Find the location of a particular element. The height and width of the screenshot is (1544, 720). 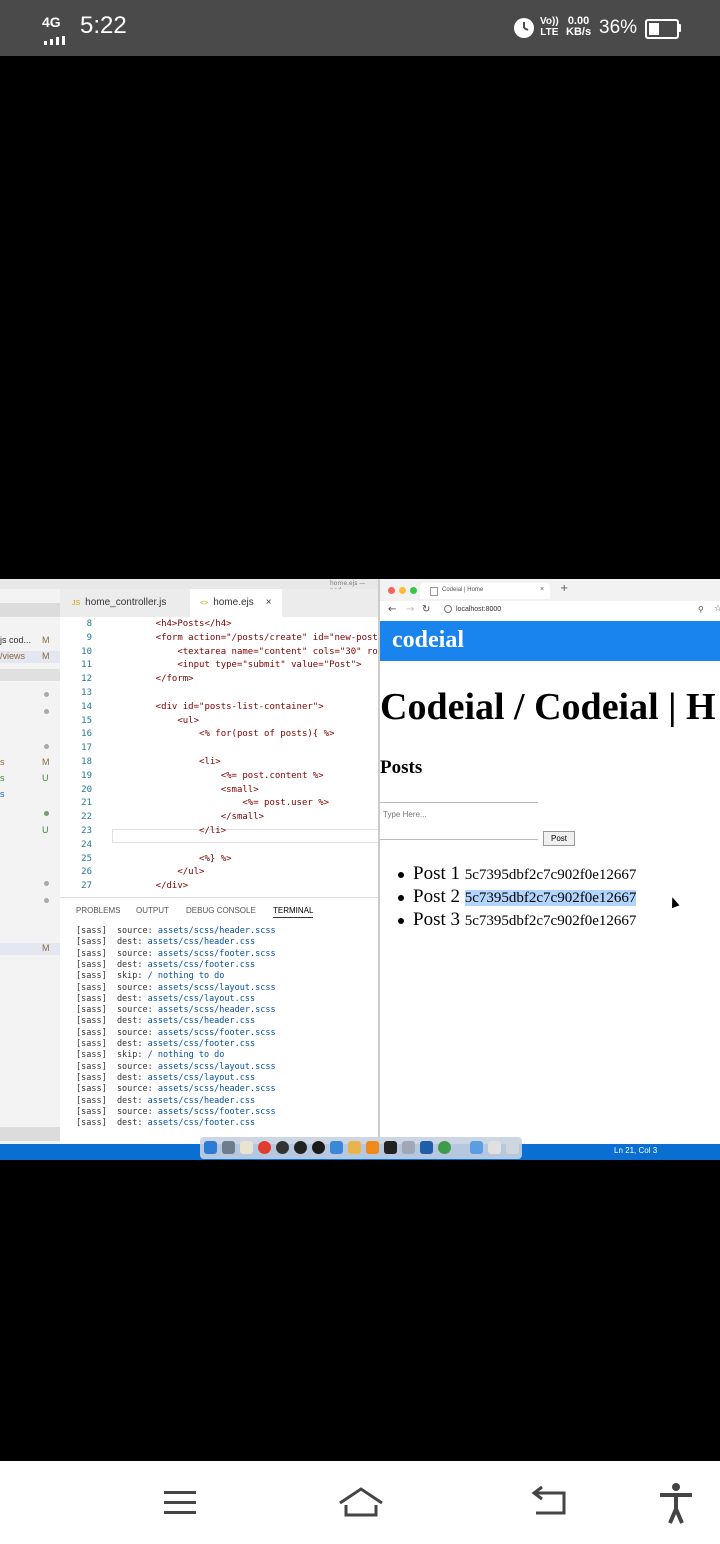

chrome-icon is located at coordinates (264, 1147).